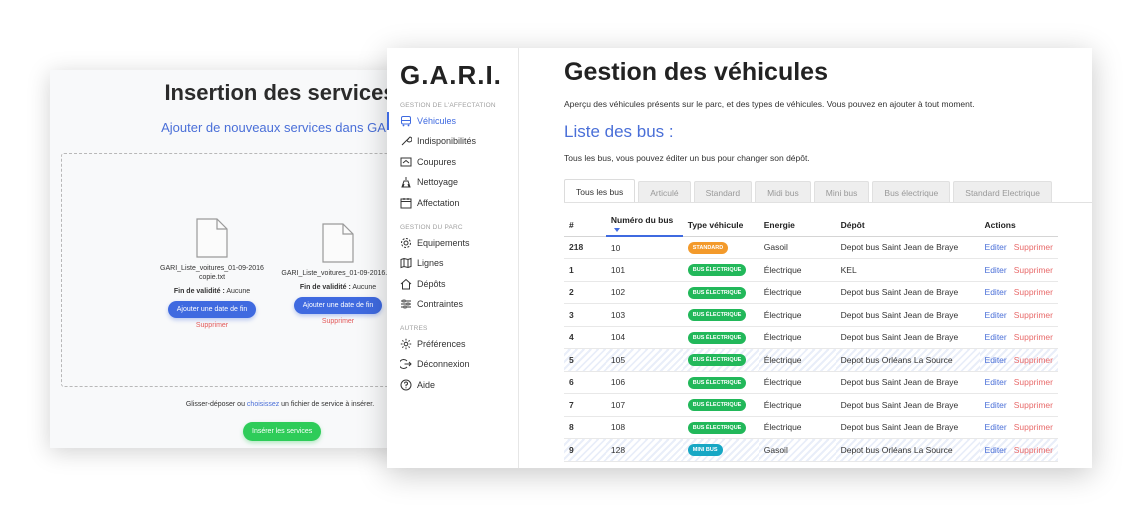 The height and width of the screenshot is (518, 1142). What do you see at coordinates (452, 121) in the screenshot?
I see `sidebar-item-vehicules: Véhicules` at bounding box center [452, 121].